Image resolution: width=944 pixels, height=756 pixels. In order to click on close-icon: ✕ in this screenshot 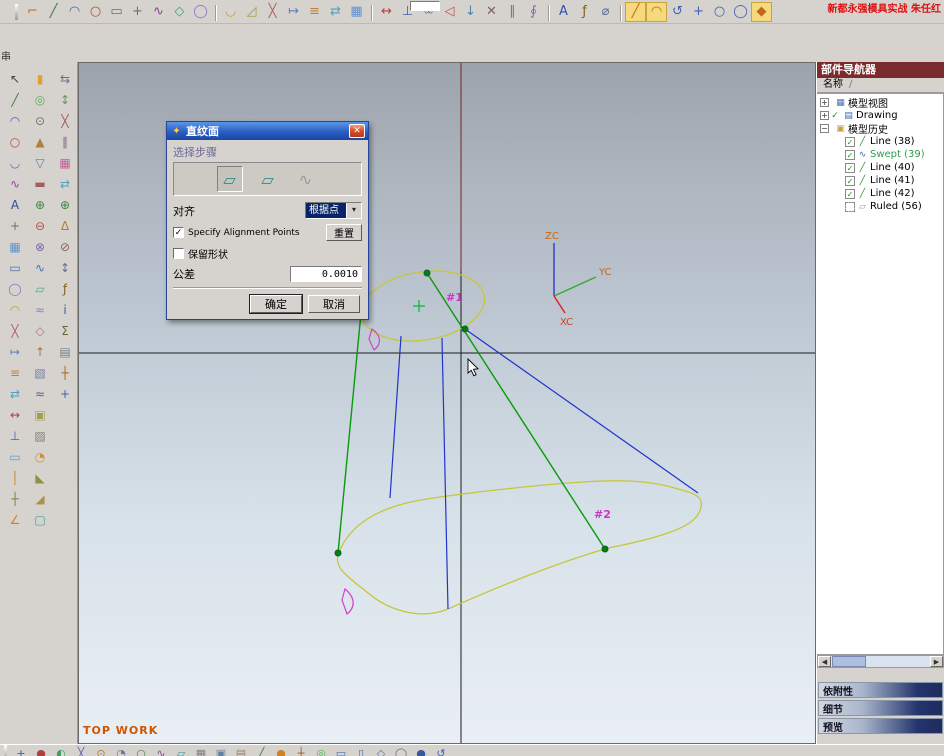, I will do `click(357, 131)`.